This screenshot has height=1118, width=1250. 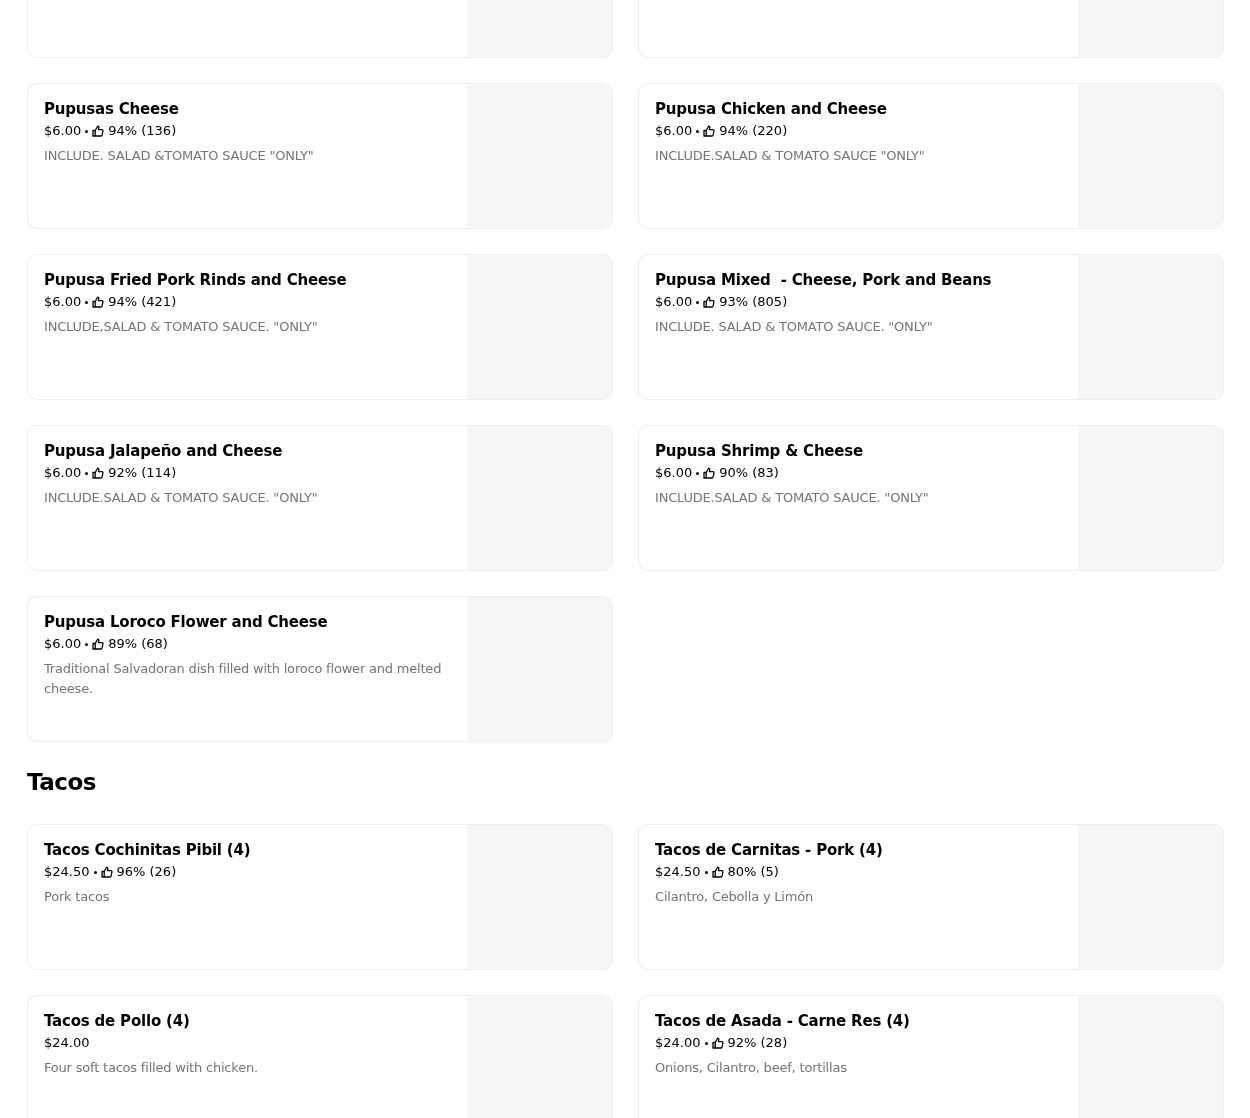 What do you see at coordinates (196, 280) in the screenshot?
I see `item-name: Pupusa Fried Pork Rinds and Cheese` at bounding box center [196, 280].